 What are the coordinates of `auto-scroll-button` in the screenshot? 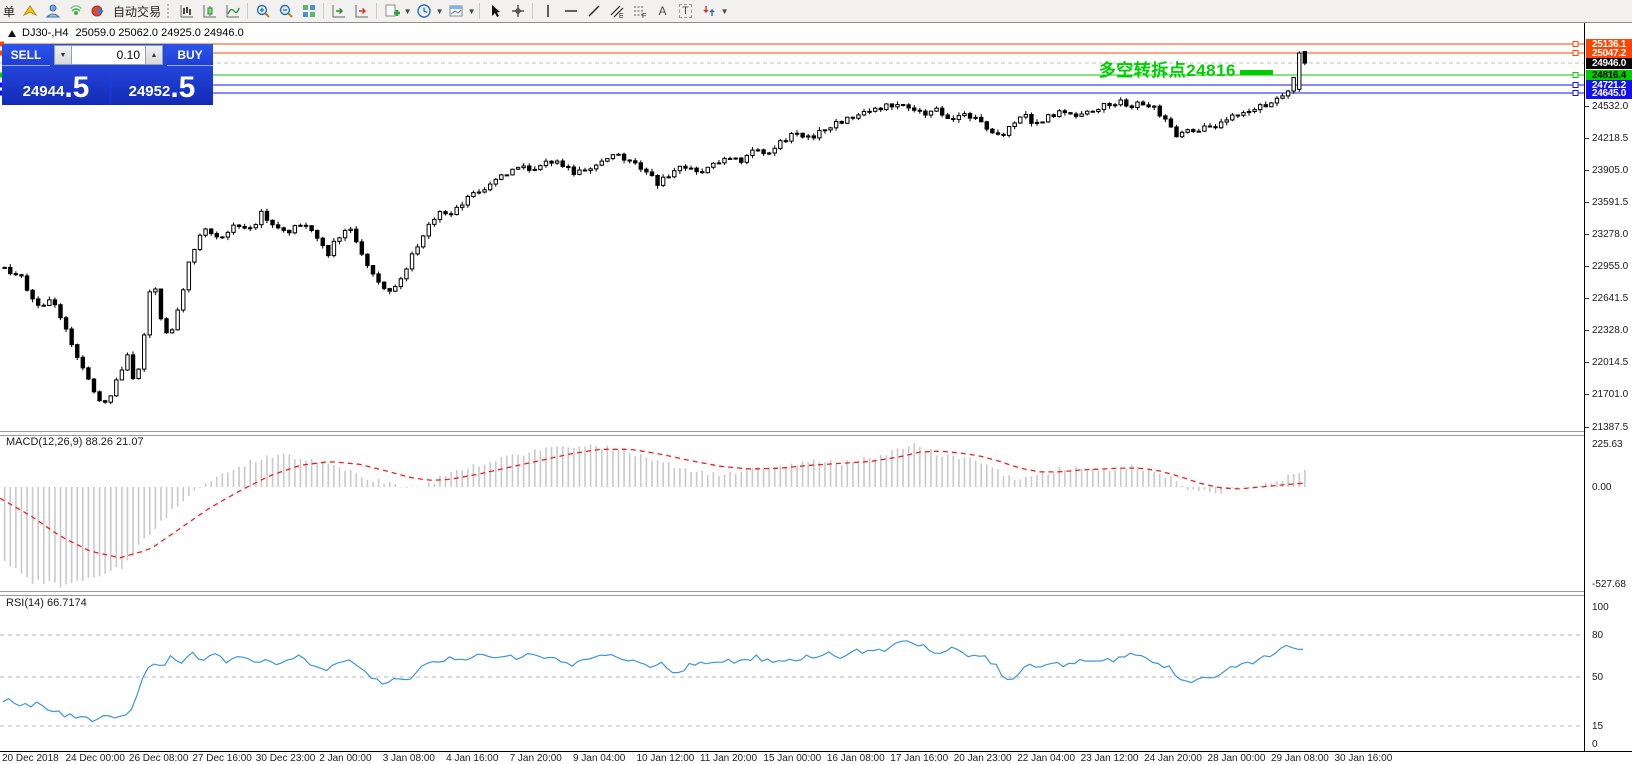 It's located at (338, 11).